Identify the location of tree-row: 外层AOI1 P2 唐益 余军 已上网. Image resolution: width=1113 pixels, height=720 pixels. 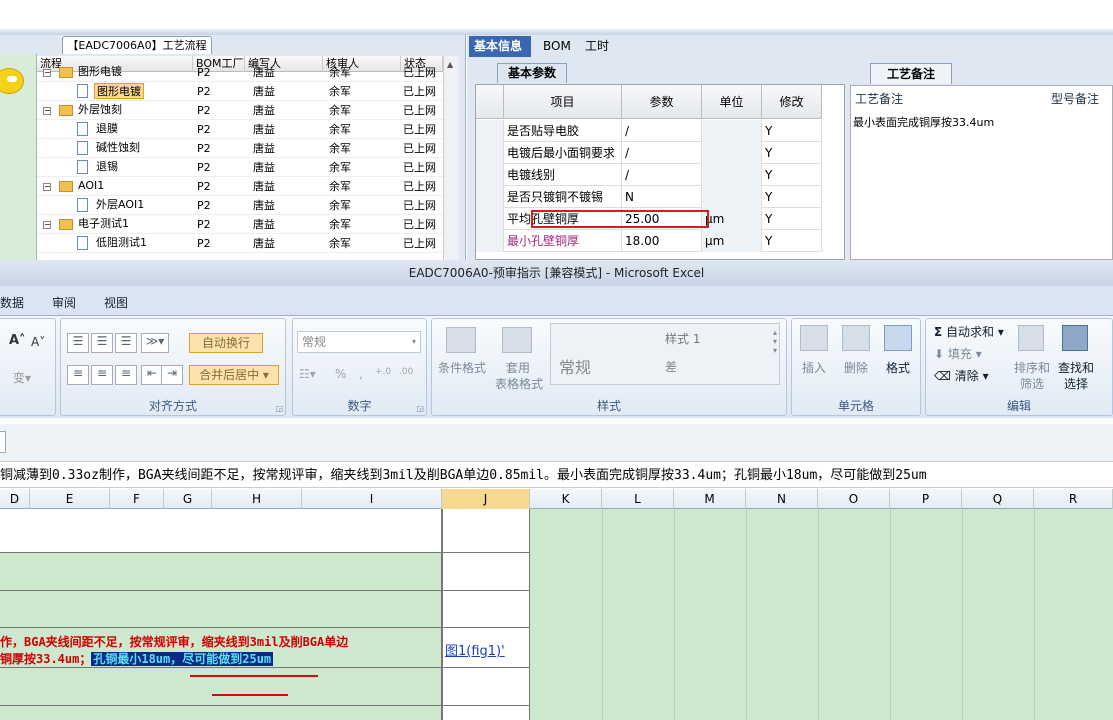
(240, 205).